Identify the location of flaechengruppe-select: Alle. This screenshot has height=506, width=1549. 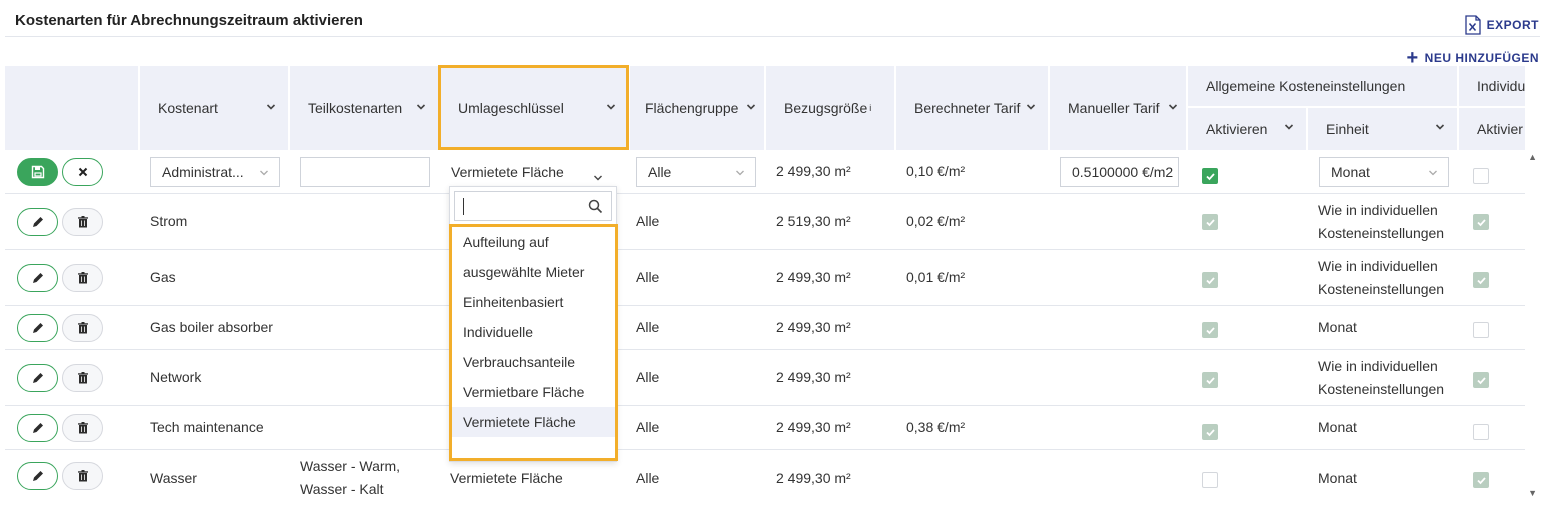
(696, 172).